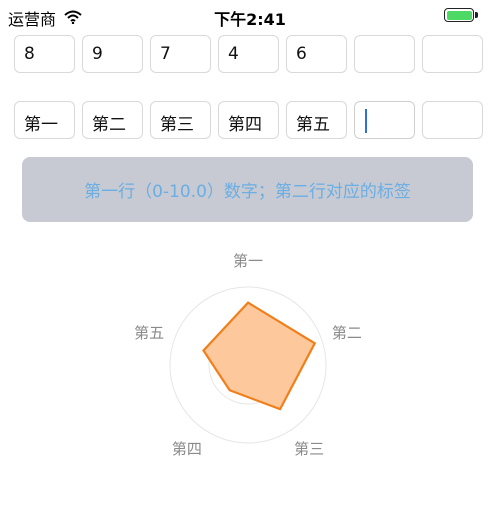  I want to click on label-input-4: 第四, so click(248, 120).